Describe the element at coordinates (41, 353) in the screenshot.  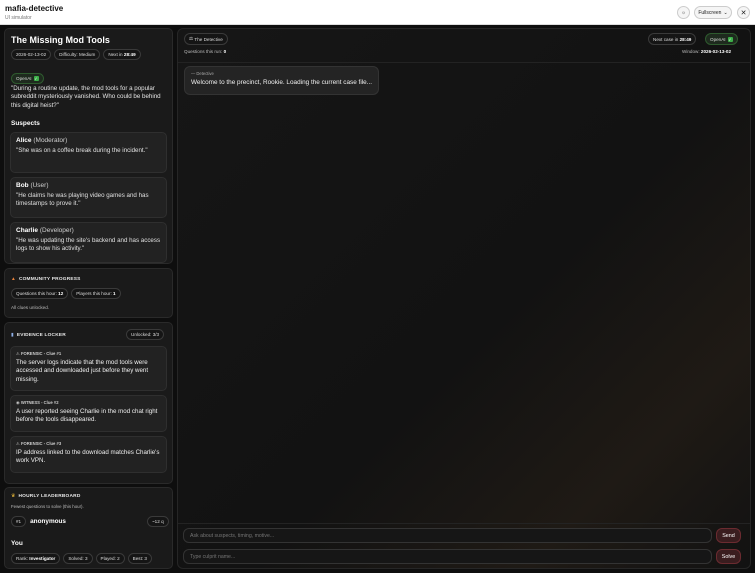
I see `clue-header: FORENSIC - Clue #1` at that location.